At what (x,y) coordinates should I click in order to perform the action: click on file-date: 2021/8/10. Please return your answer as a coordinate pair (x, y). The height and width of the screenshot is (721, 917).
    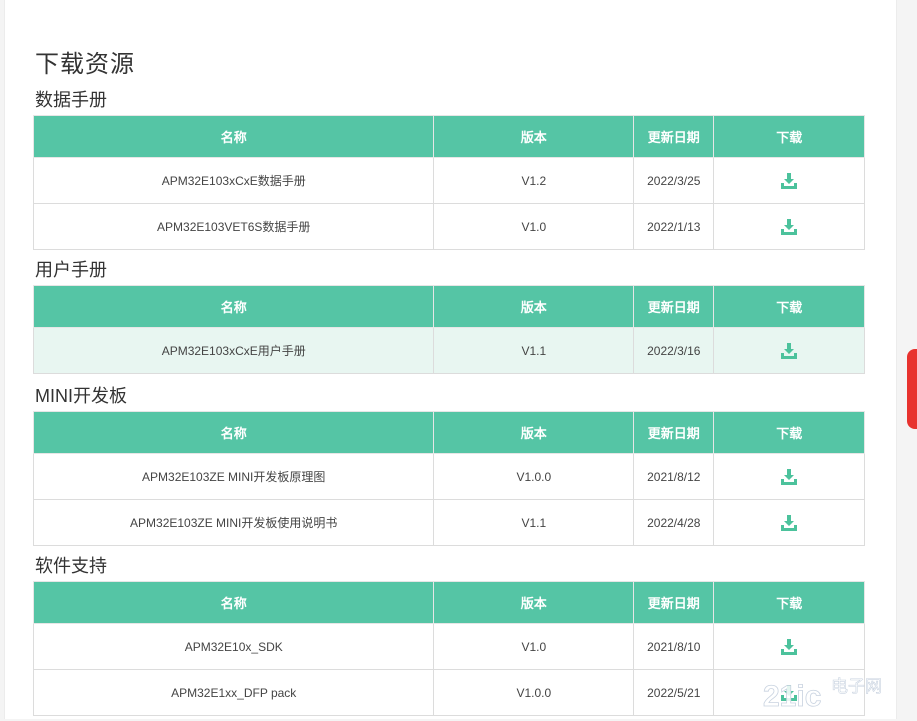
    Looking at the image, I should click on (674, 646).